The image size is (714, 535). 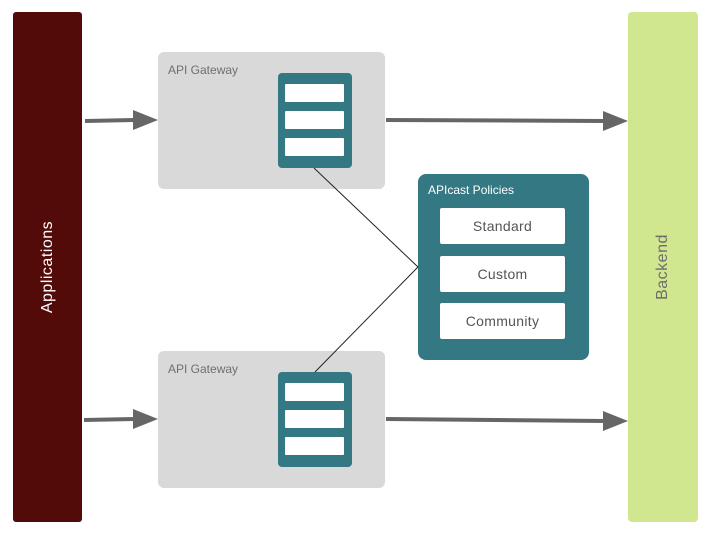 I want to click on api-gateway-bottom: API Gateway, so click(x=271, y=419).